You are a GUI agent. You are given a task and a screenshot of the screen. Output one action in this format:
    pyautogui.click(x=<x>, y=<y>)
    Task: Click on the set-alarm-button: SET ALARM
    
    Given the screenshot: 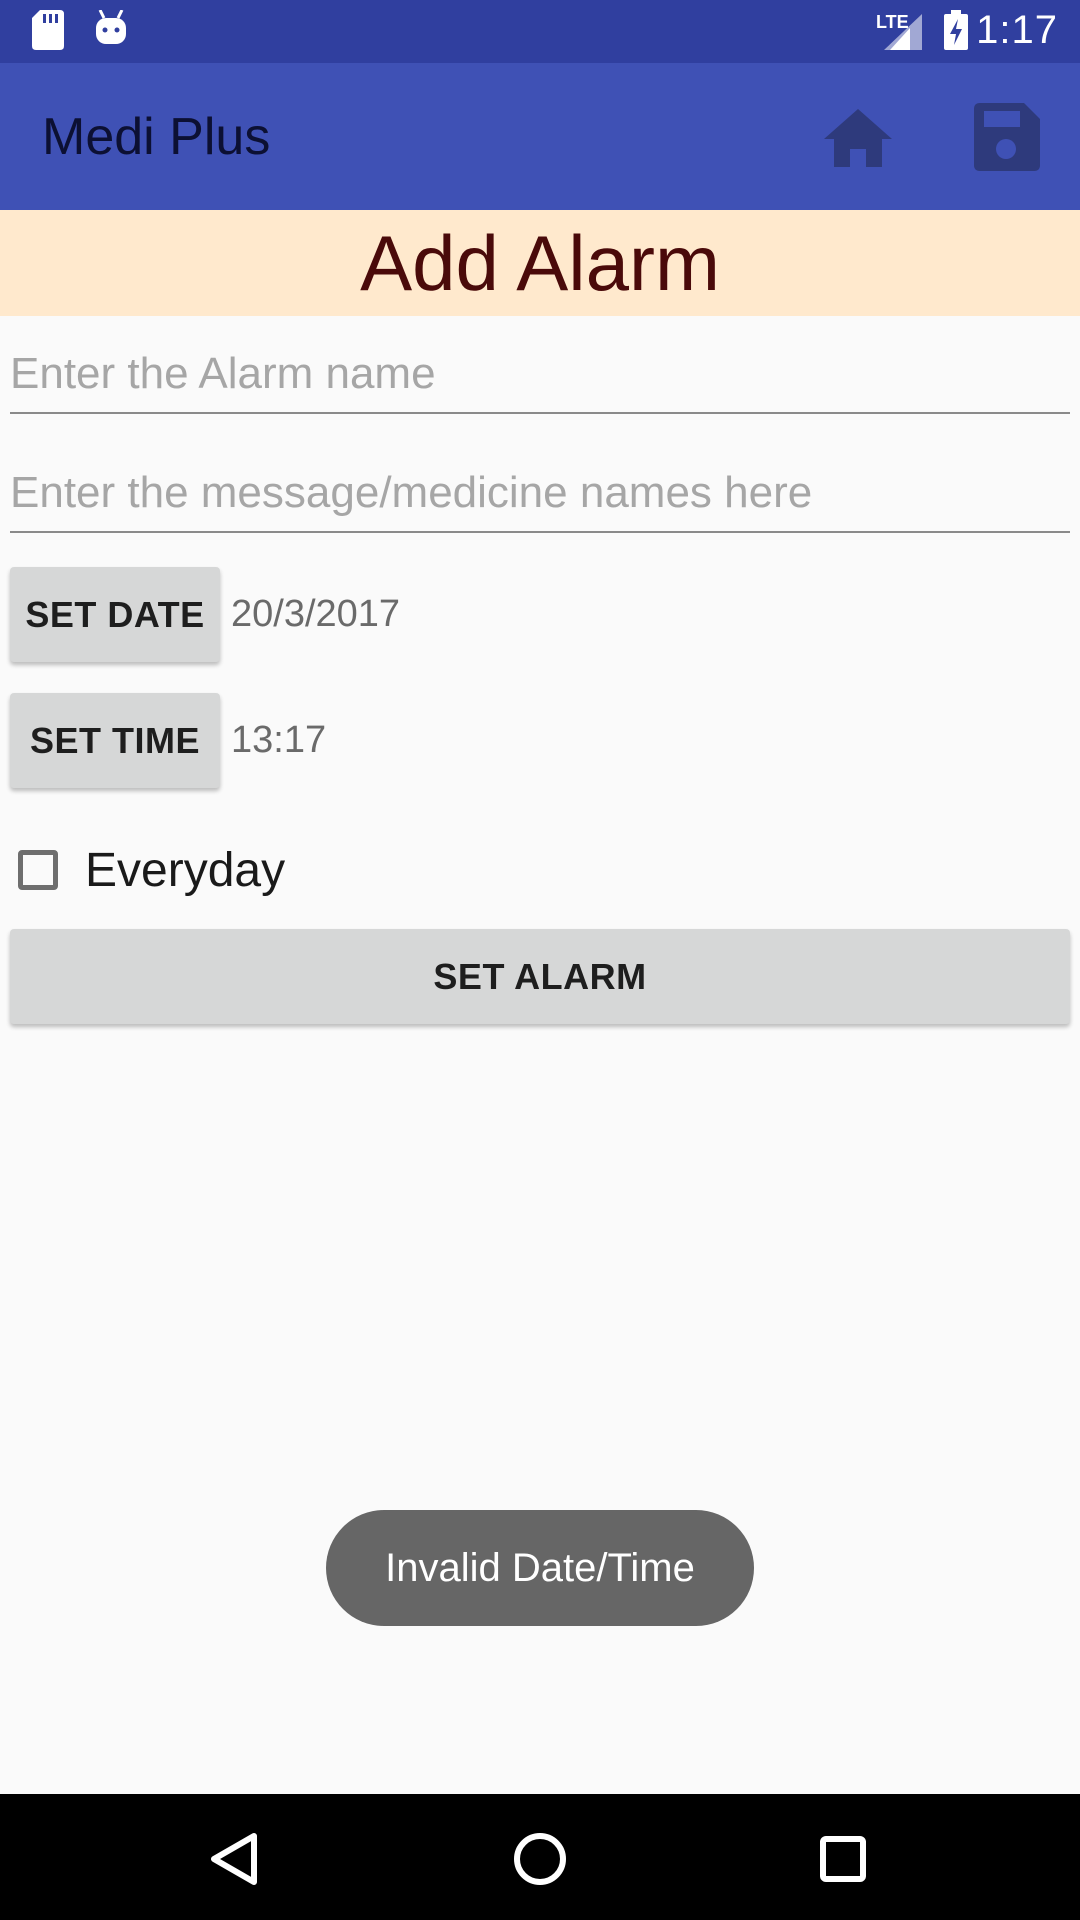 What is the action you would take?
    pyautogui.click(x=540, y=976)
    